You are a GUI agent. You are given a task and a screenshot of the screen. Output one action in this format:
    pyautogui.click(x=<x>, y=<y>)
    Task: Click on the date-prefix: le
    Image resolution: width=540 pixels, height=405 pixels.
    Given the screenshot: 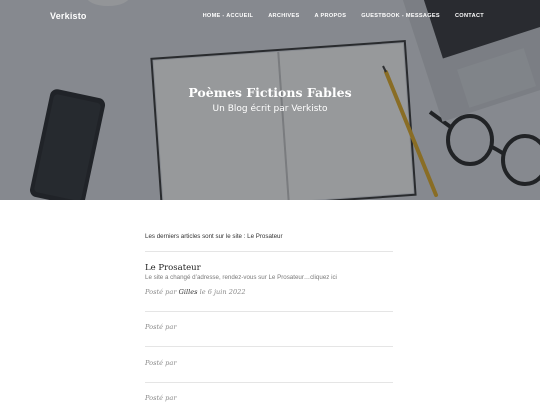 What is the action you would take?
    pyautogui.click(x=202, y=292)
    